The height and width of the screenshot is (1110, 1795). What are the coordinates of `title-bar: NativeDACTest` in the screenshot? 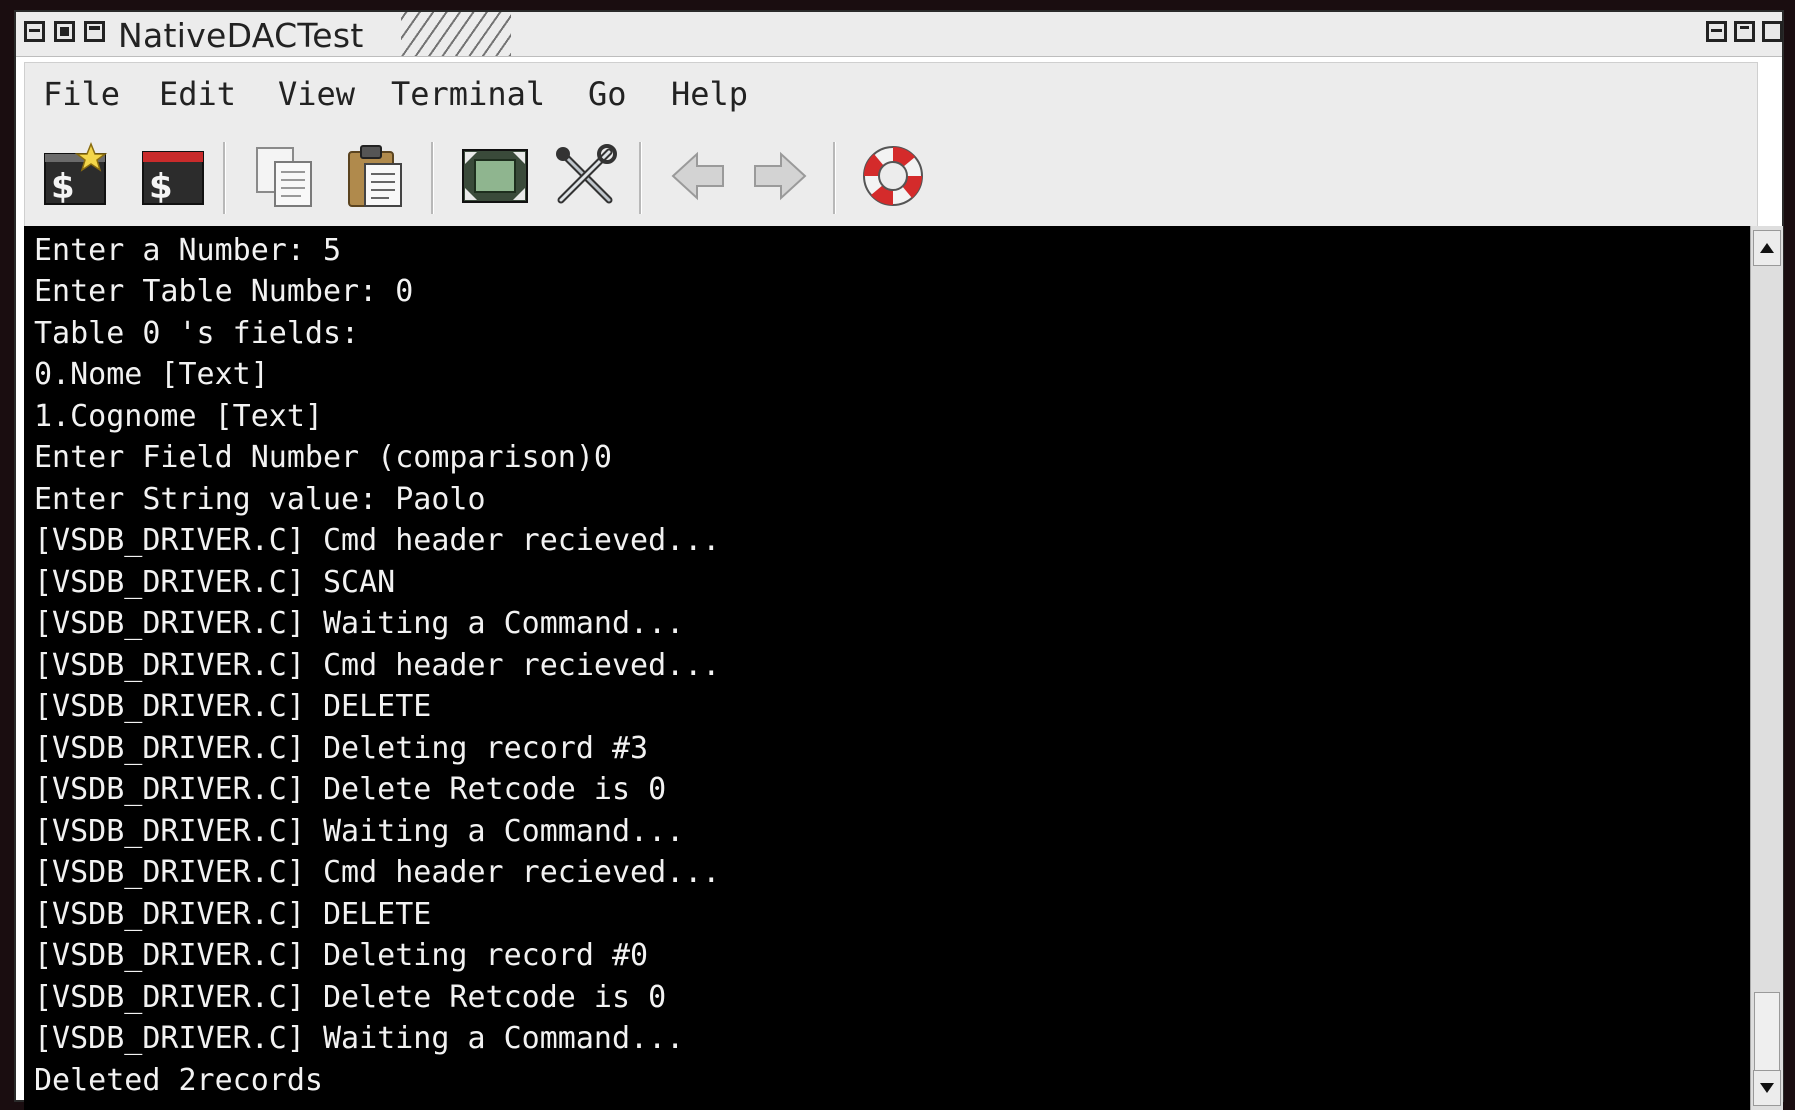 It's located at (899, 34).